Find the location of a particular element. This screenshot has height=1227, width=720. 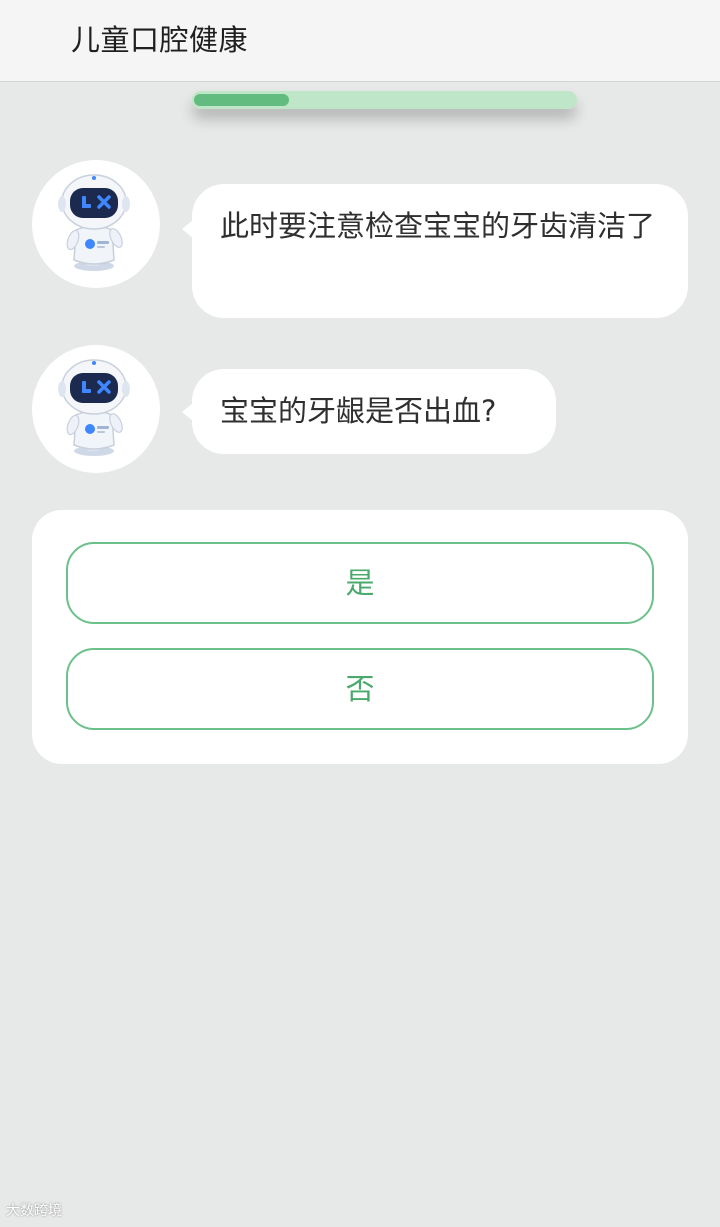

progress-track is located at coordinates (384, 100).